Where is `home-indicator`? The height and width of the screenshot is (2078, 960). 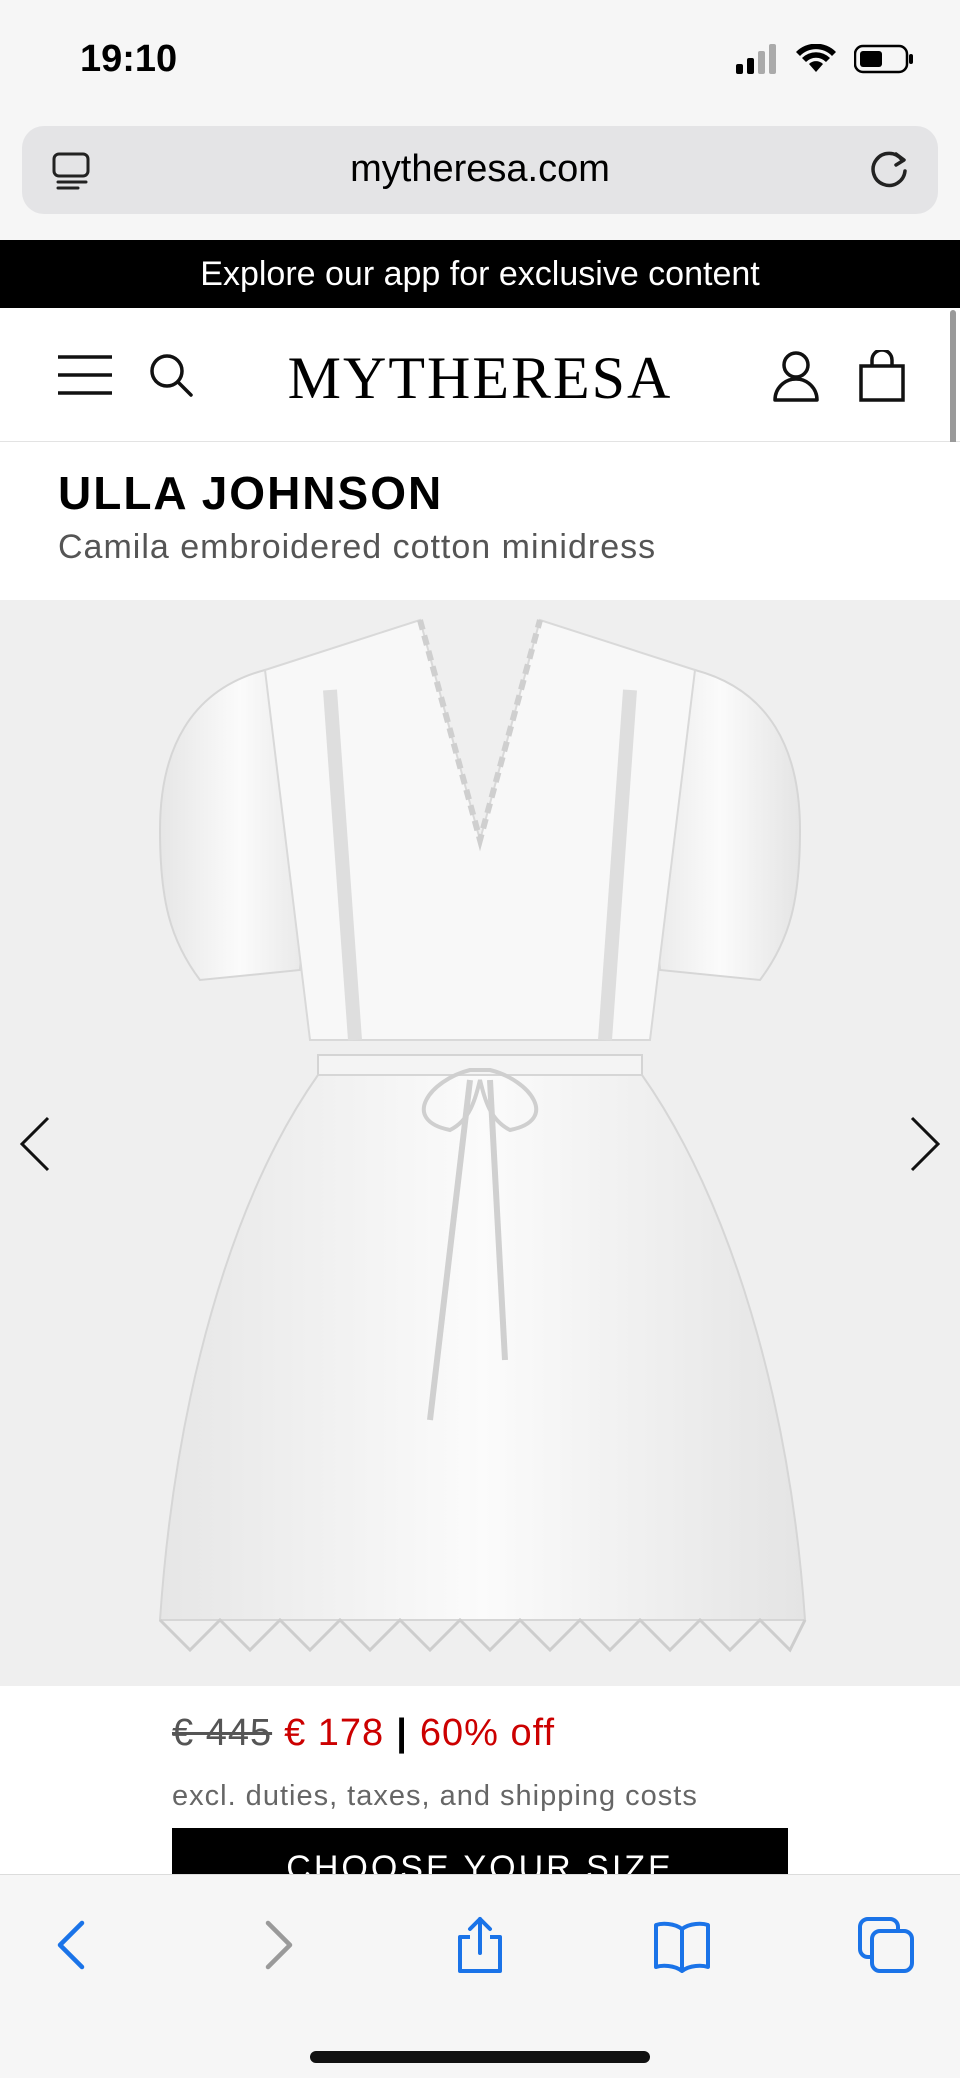
home-indicator is located at coordinates (480, 2057).